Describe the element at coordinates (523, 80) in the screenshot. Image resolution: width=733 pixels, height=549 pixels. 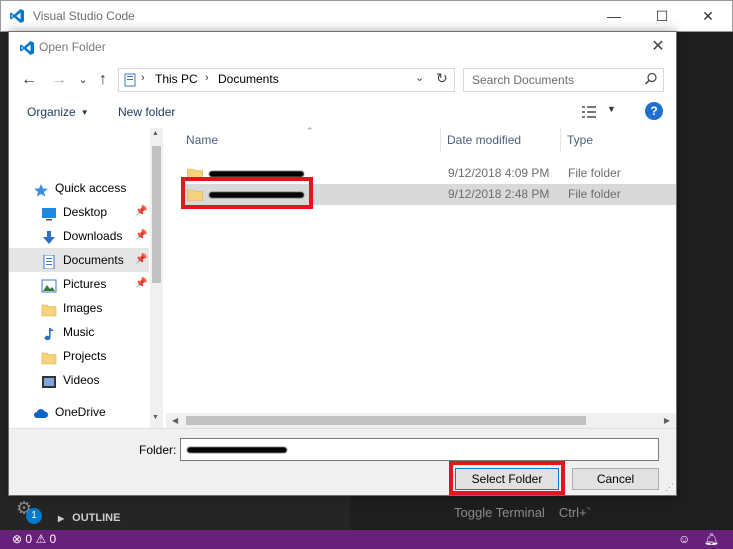
I see `search-placeholder: Search Documents` at that location.